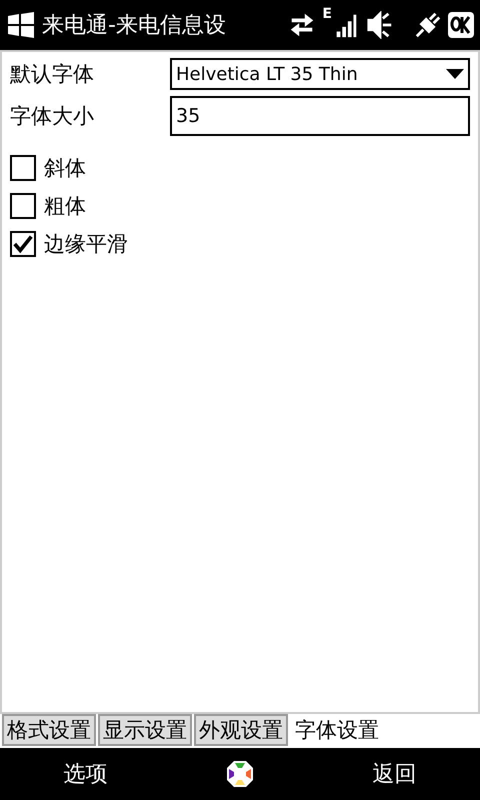  I want to click on back-softkey: 返回, so click(394, 774).